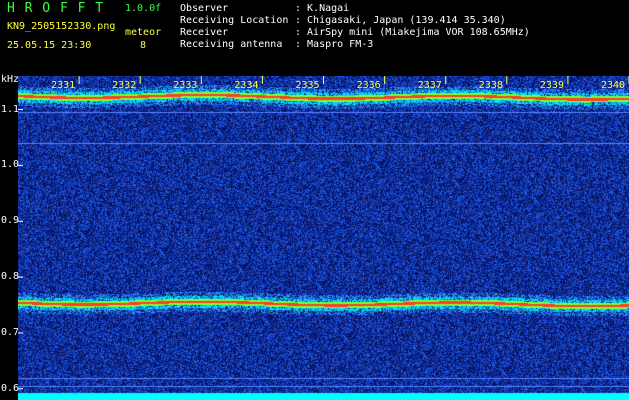  Describe the element at coordinates (61, 26) in the screenshot. I see `filename: KN9_2505152330.png` at that location.